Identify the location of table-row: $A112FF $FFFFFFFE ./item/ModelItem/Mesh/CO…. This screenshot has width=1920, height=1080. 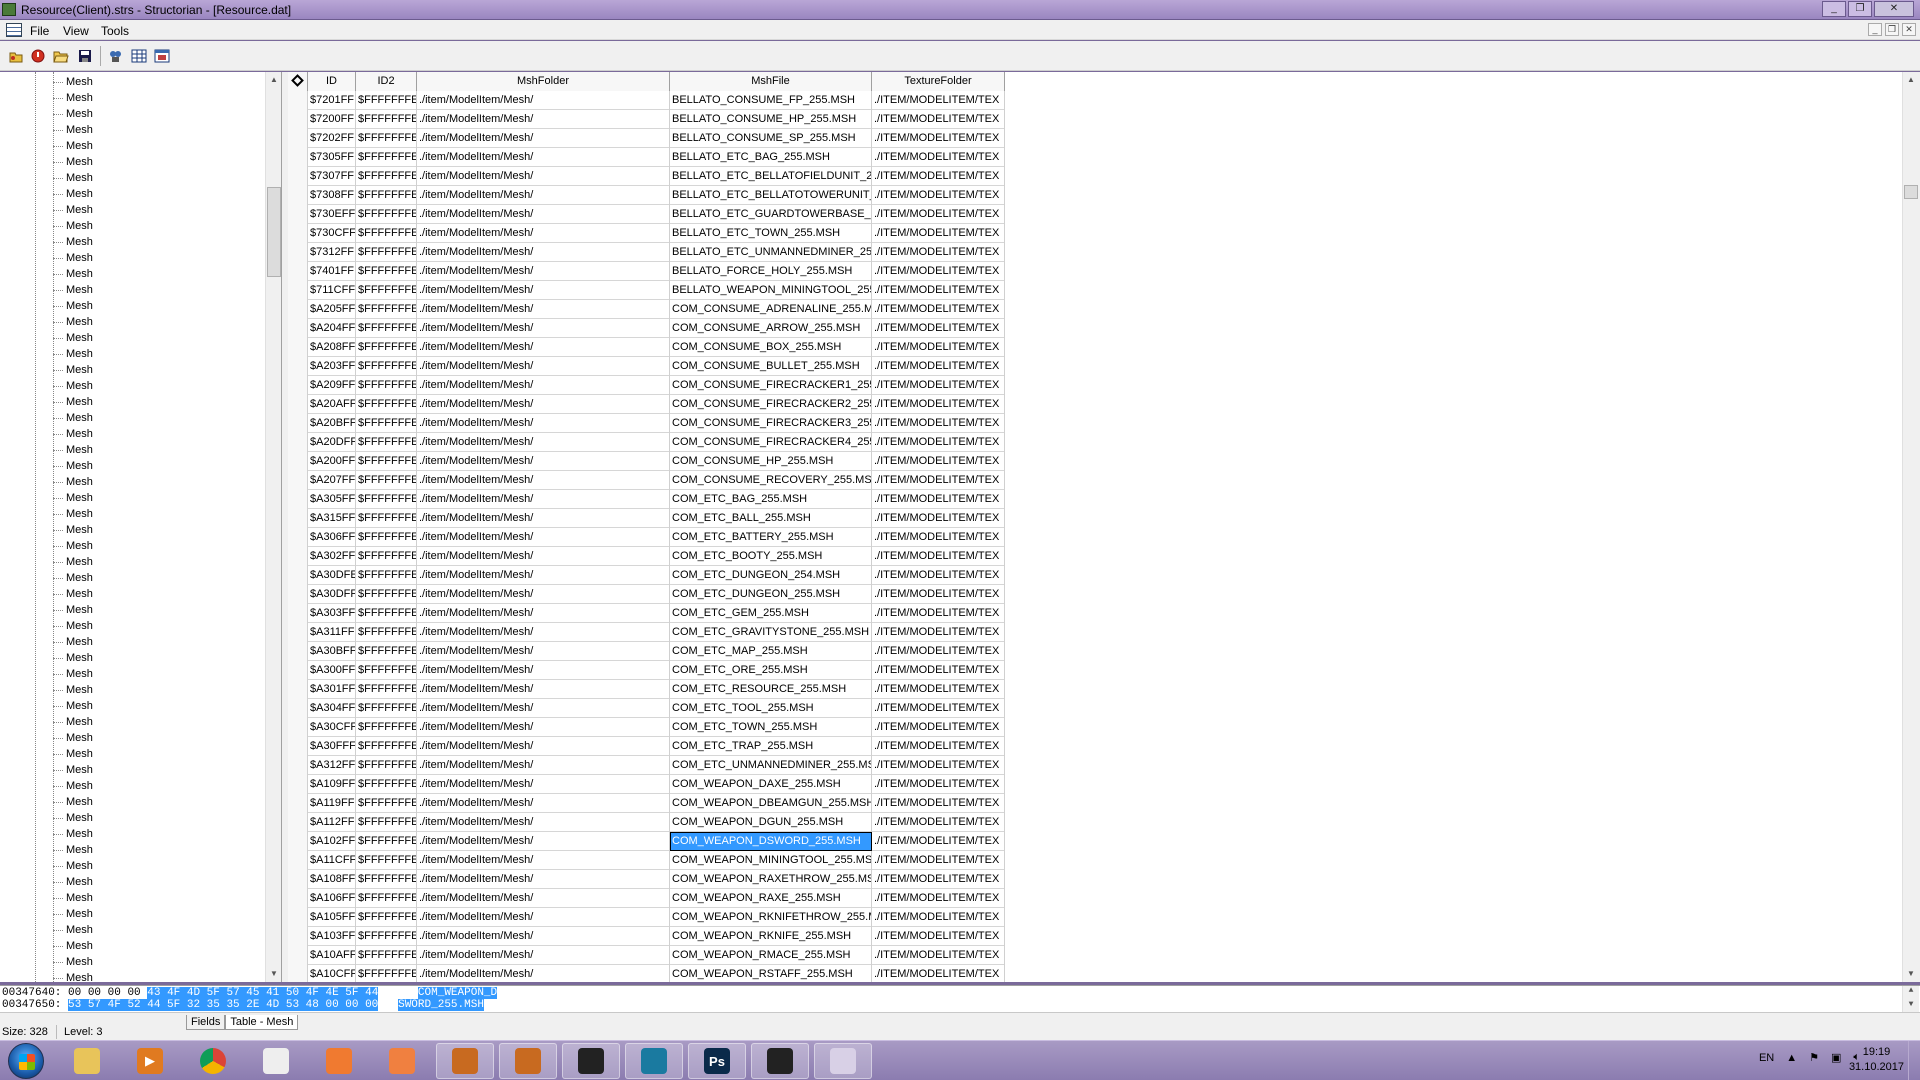
(646, 822).